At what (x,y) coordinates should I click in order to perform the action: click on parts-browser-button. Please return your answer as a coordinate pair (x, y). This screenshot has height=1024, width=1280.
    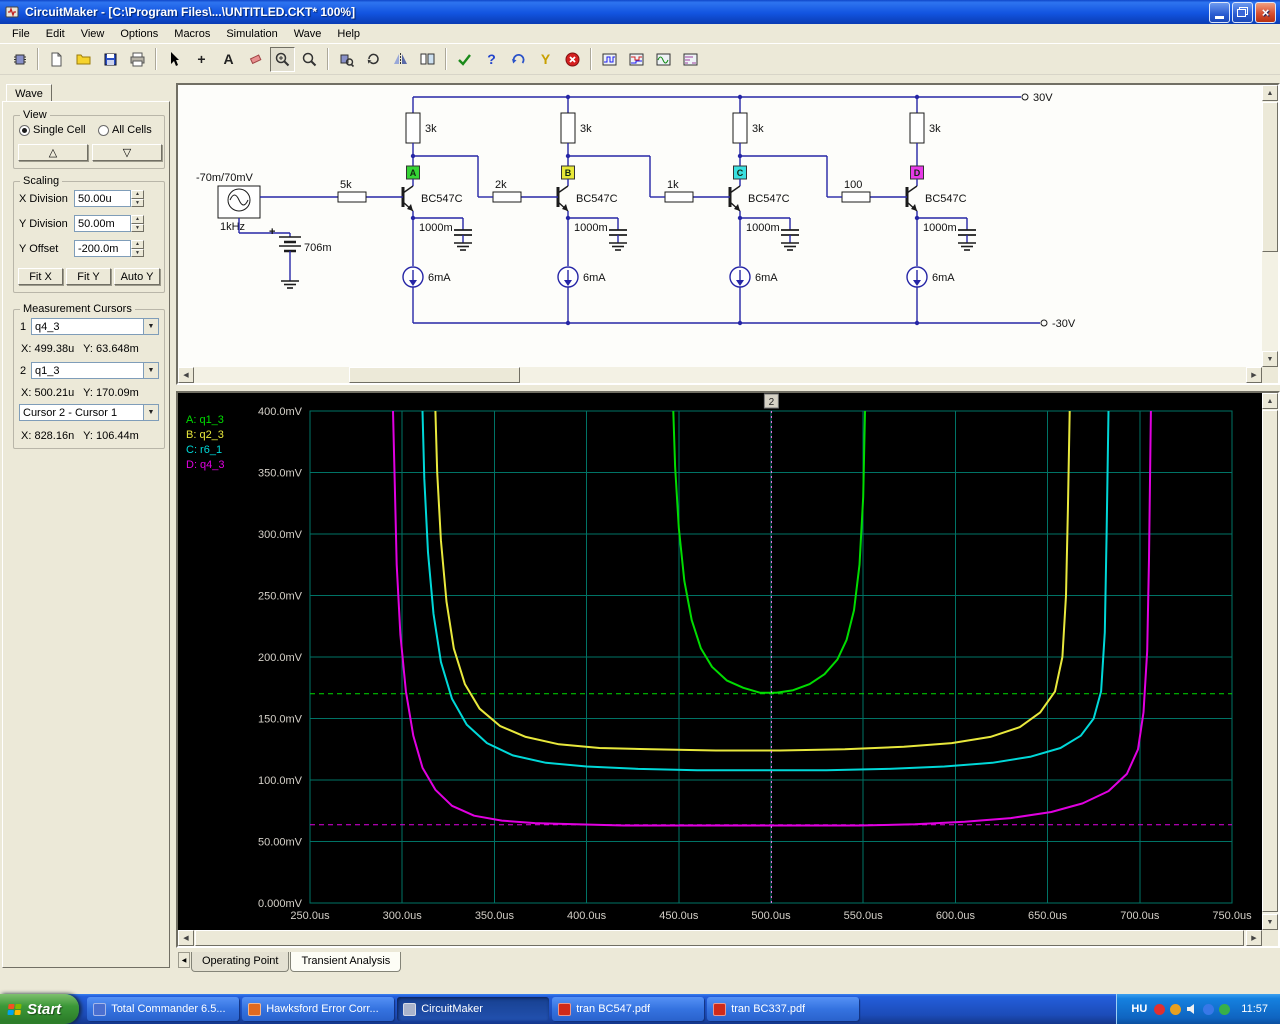
    Looking at the image, I should click on (19, 59).